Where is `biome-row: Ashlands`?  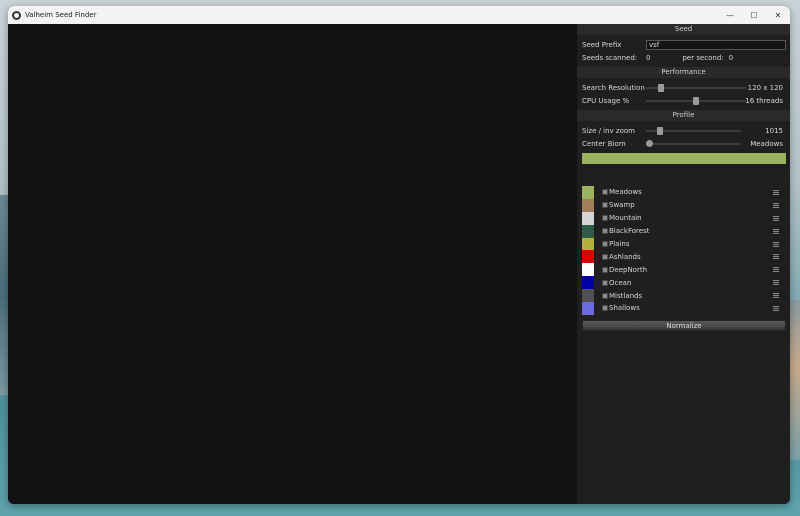 biome-row: Ashlands is located at coordinates (684, 257).